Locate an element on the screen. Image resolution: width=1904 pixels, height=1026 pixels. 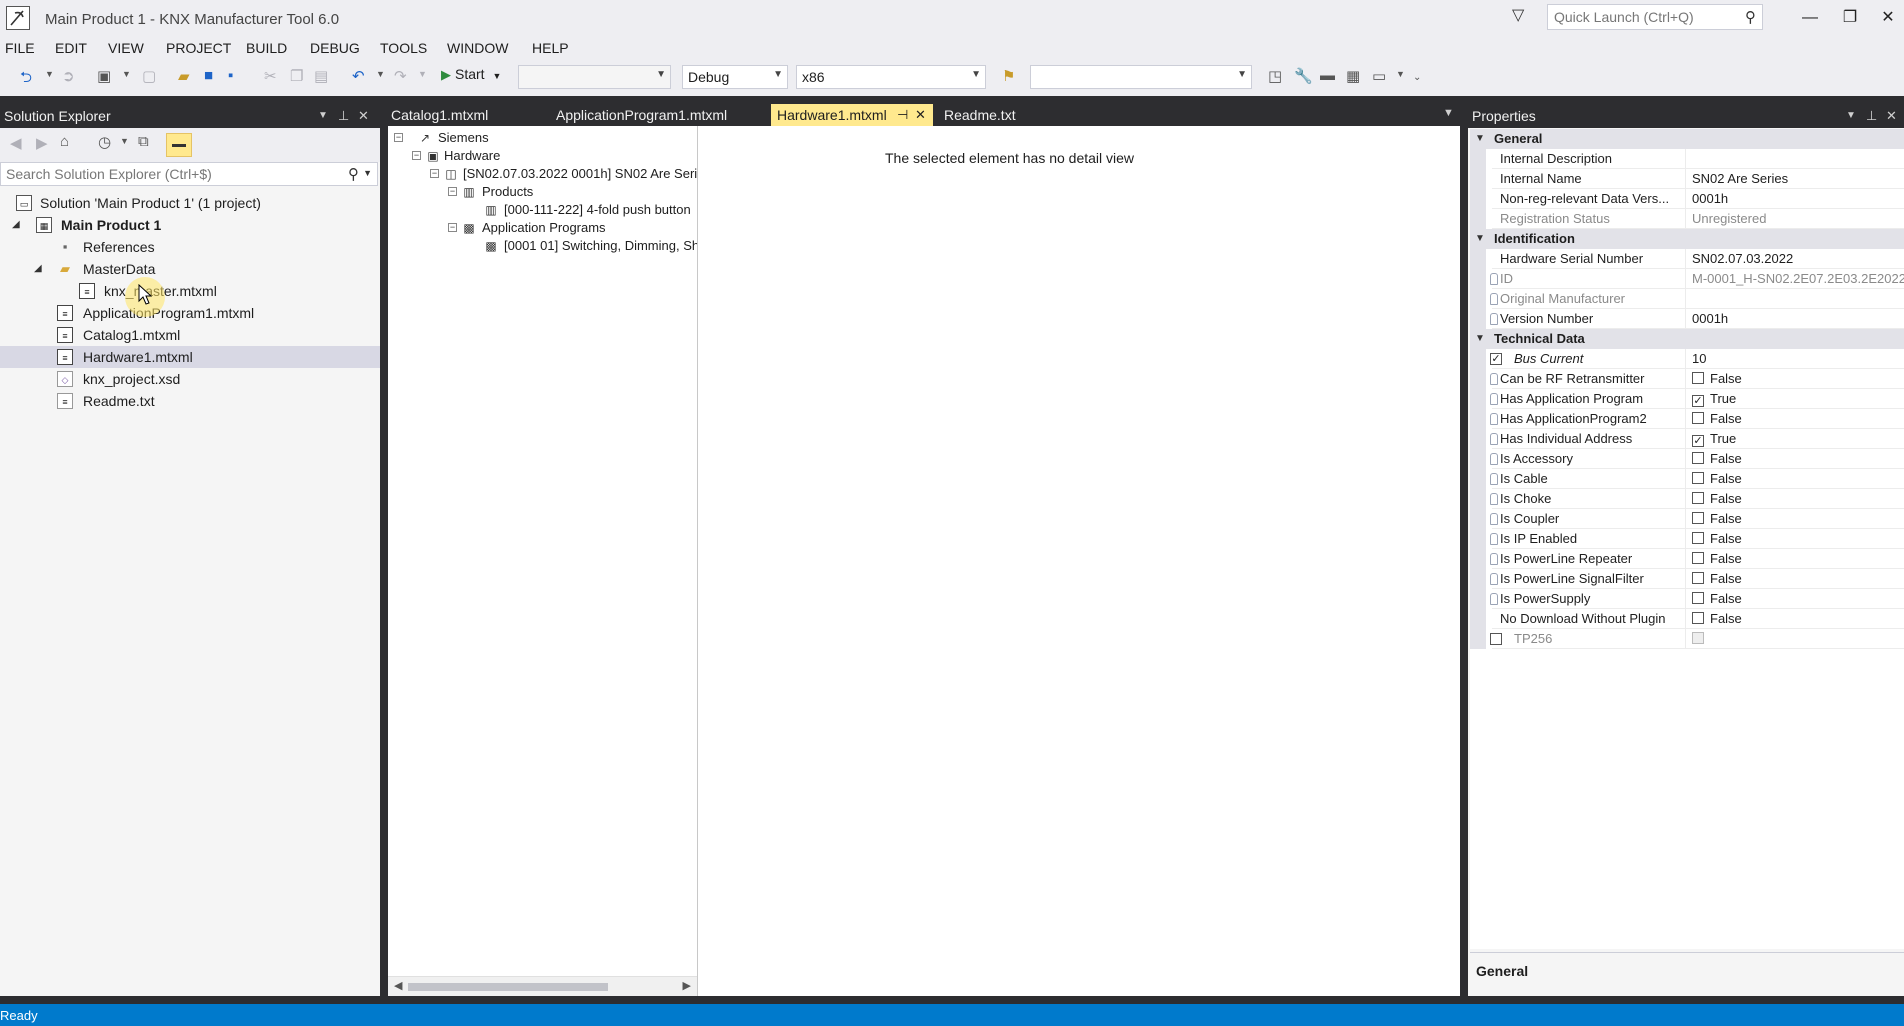
forward-icon: ▶ is located at coordinates (42, 143).